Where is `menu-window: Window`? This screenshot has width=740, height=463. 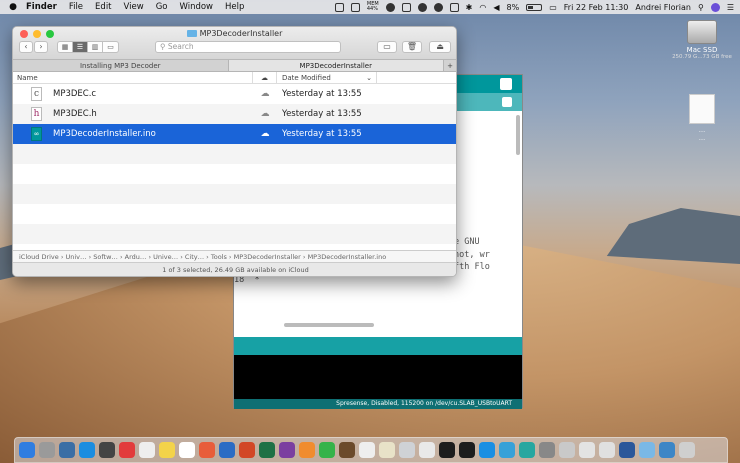 menu-window: Window is located at coordinates (196, 7).